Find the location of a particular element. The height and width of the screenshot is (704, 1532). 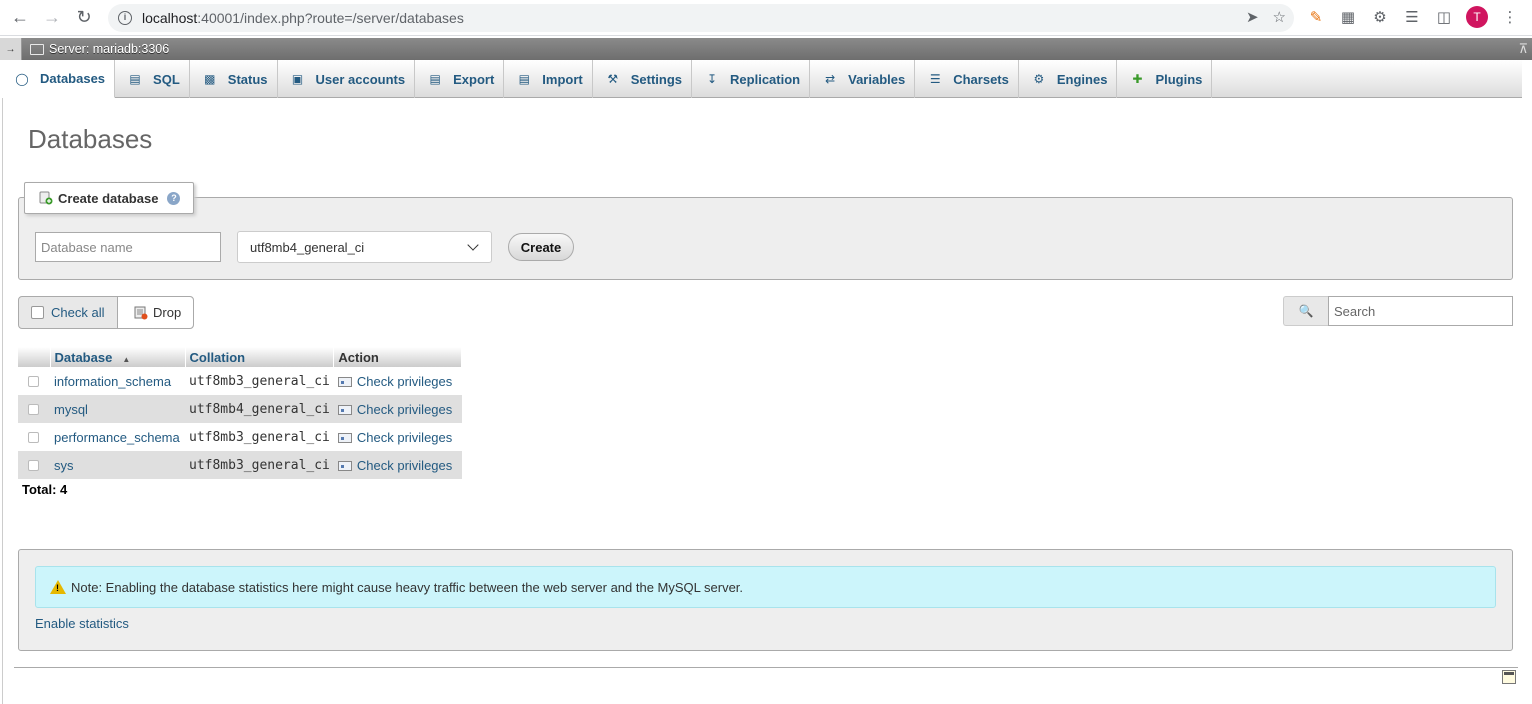

wrench-icon: ⚒ is located at coordinates (613, 79).